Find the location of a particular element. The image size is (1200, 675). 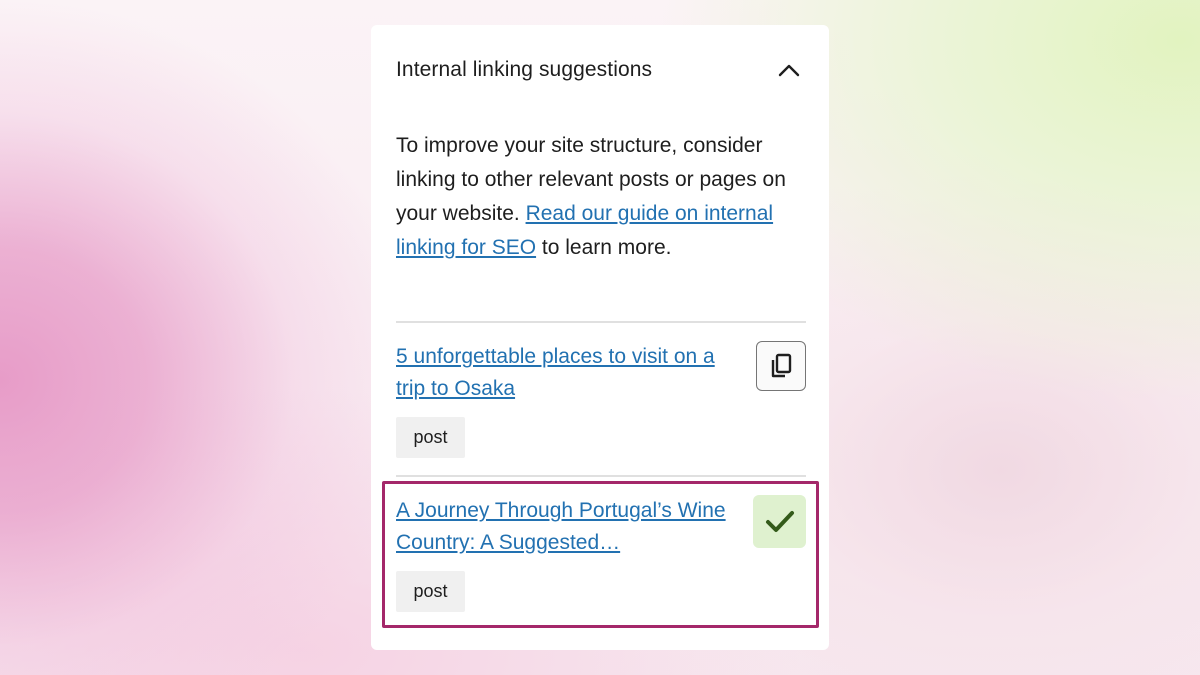

panel-header: Internal linking suggestions is located at coordinates (600, 70).